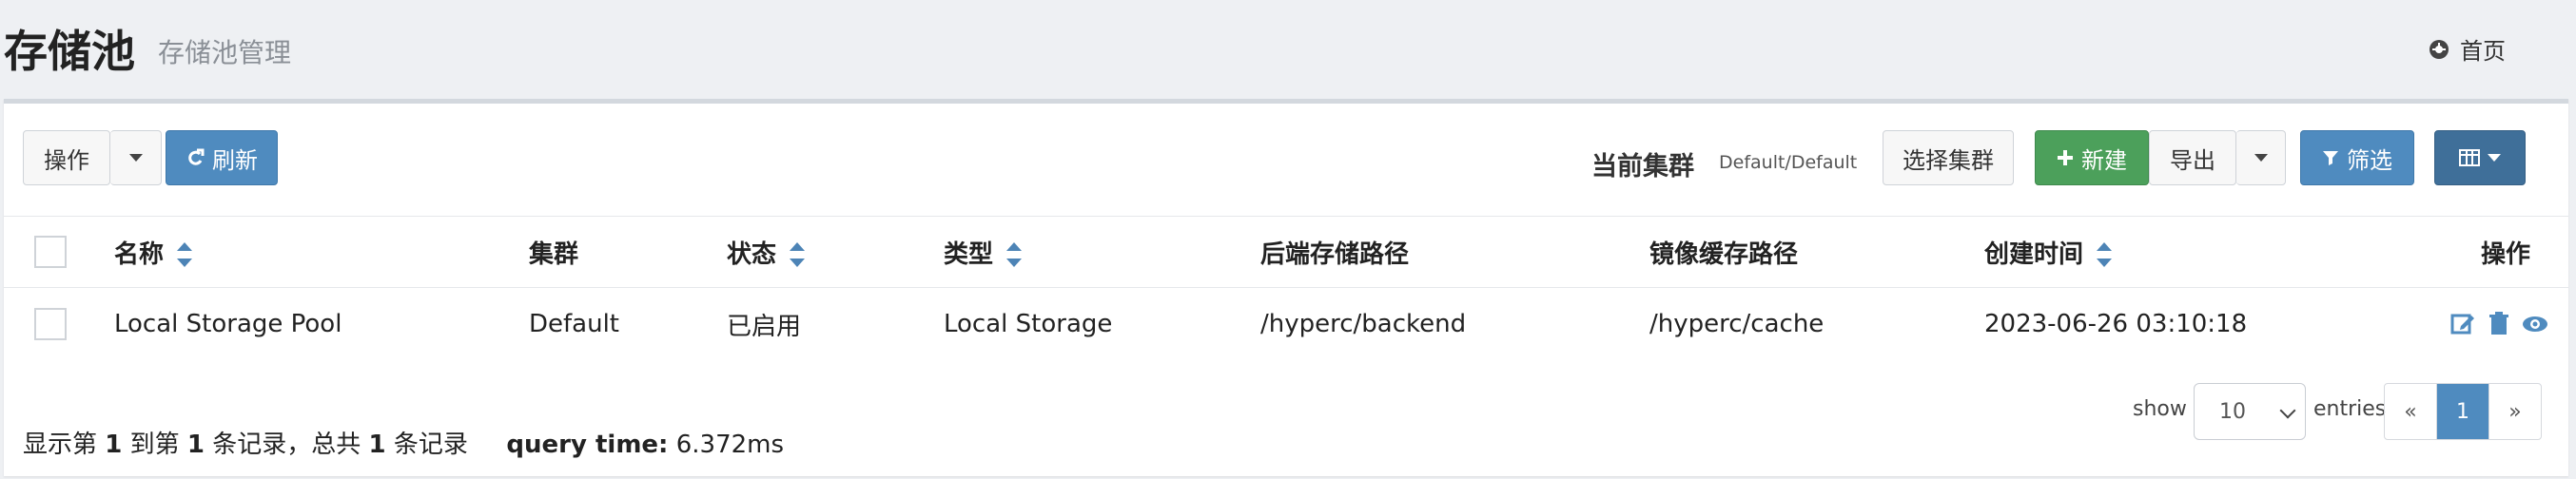  What do you see at coordinates (322, 323) in the screenshot?
I see `row-name: Local Storage Pool` at bounding box center [322, 323].